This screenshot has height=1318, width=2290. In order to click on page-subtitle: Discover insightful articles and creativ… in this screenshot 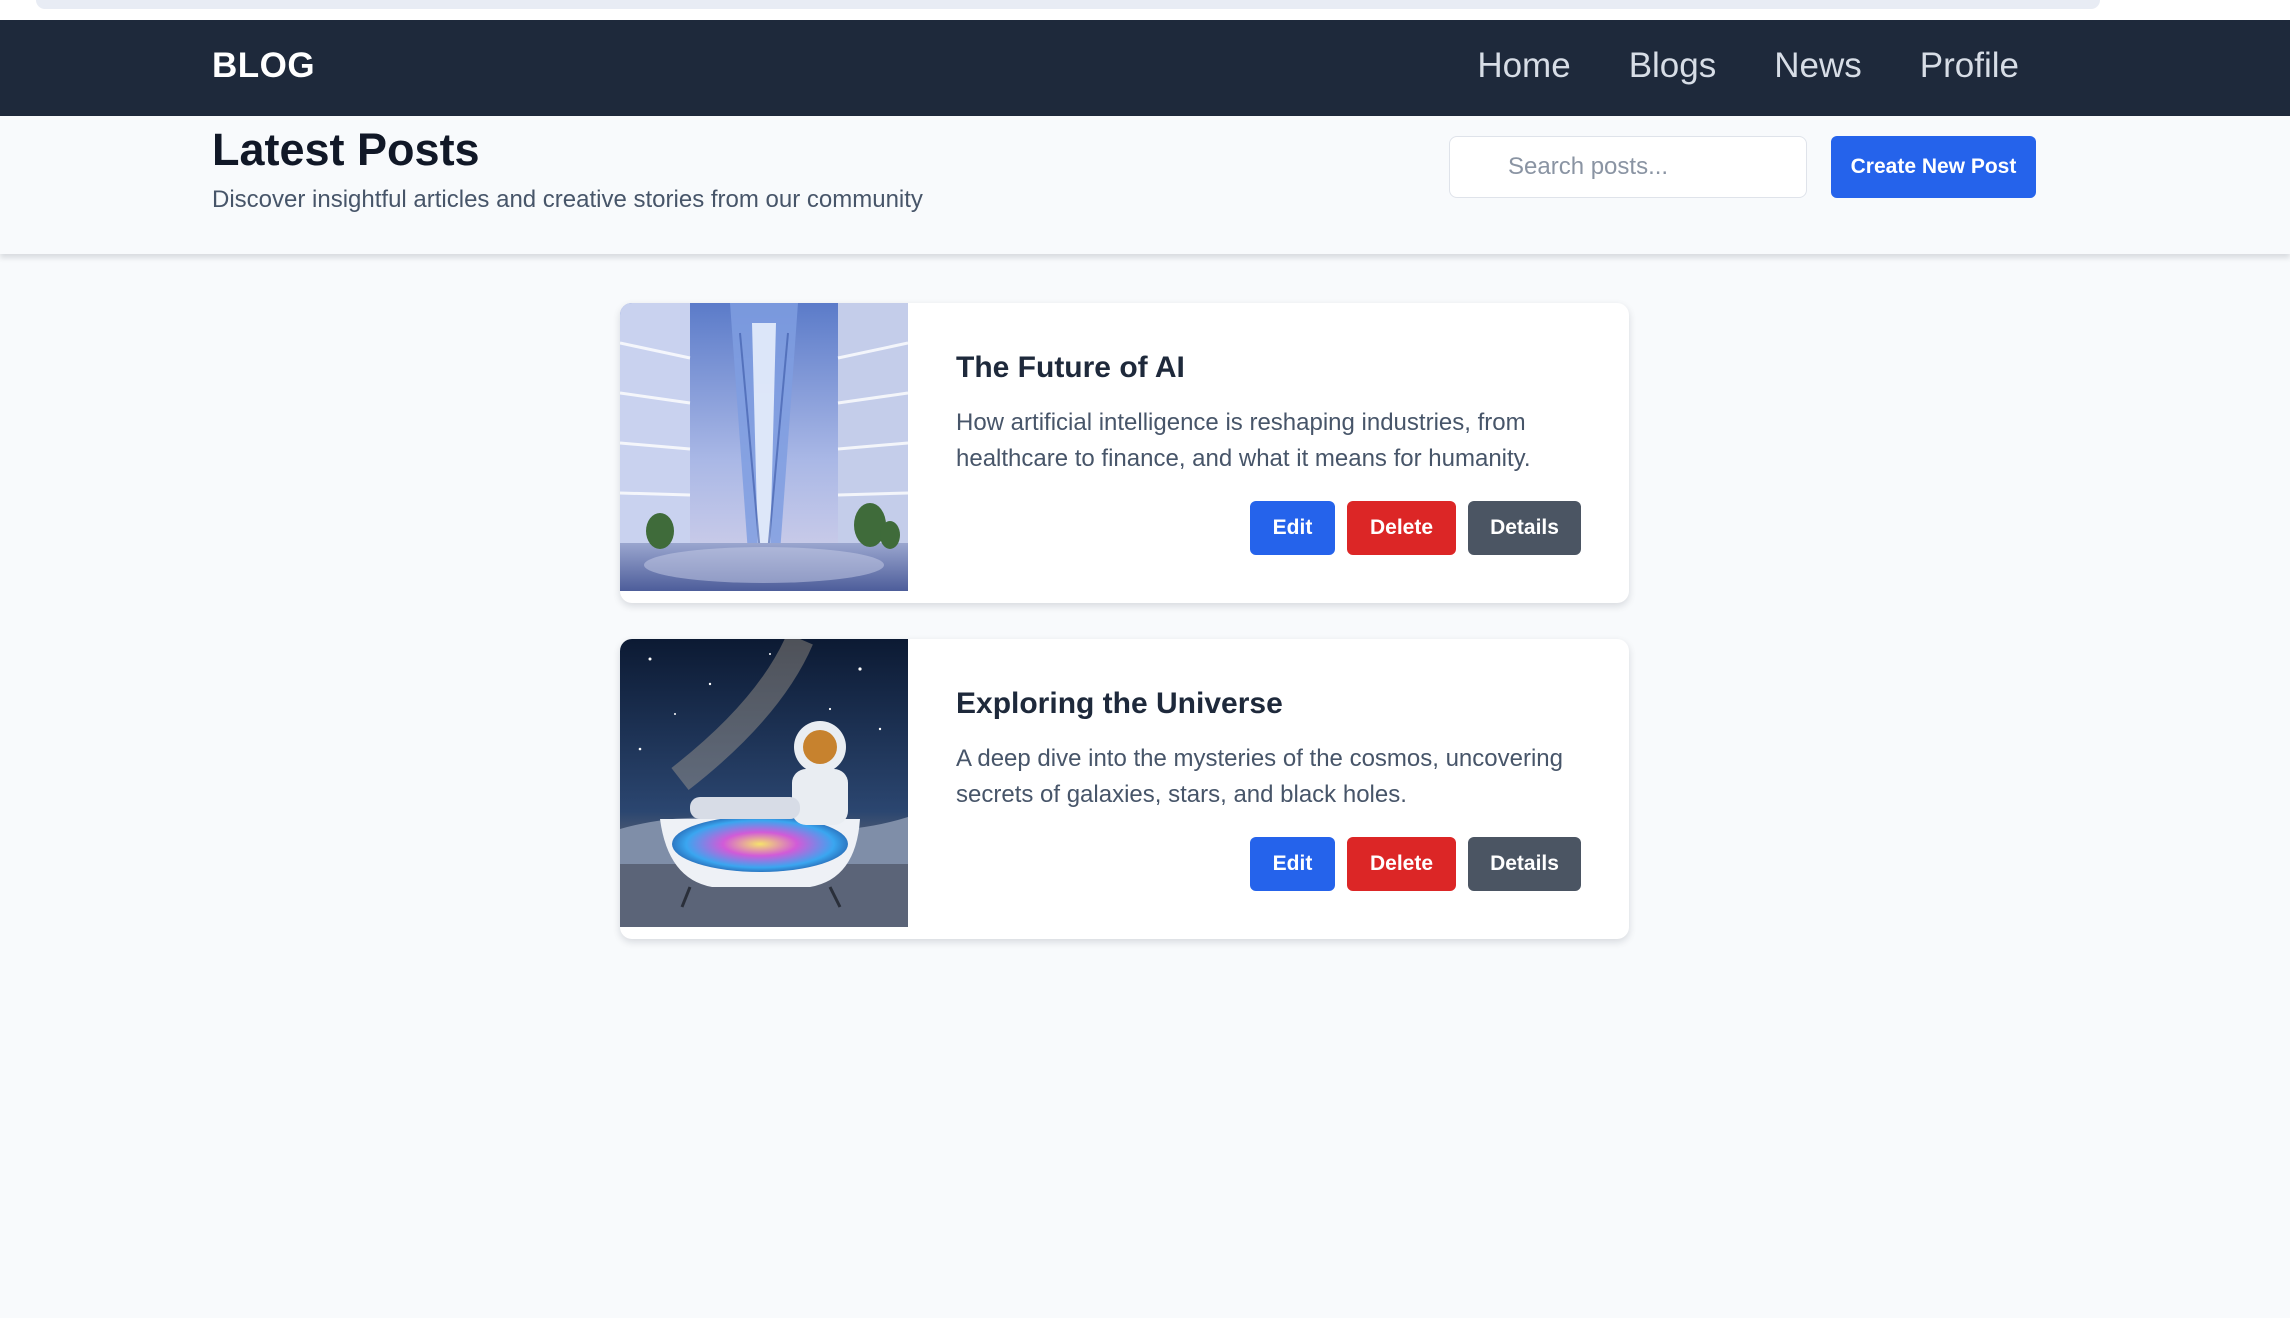, I will do `click(567, 199)`.